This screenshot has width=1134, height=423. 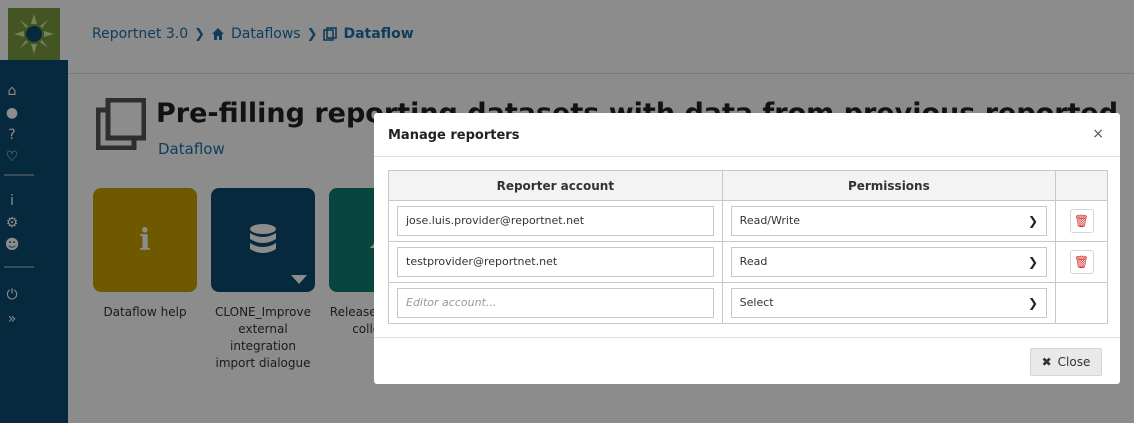 I want to click on column-header-actions, so click(x=1081, y=185).